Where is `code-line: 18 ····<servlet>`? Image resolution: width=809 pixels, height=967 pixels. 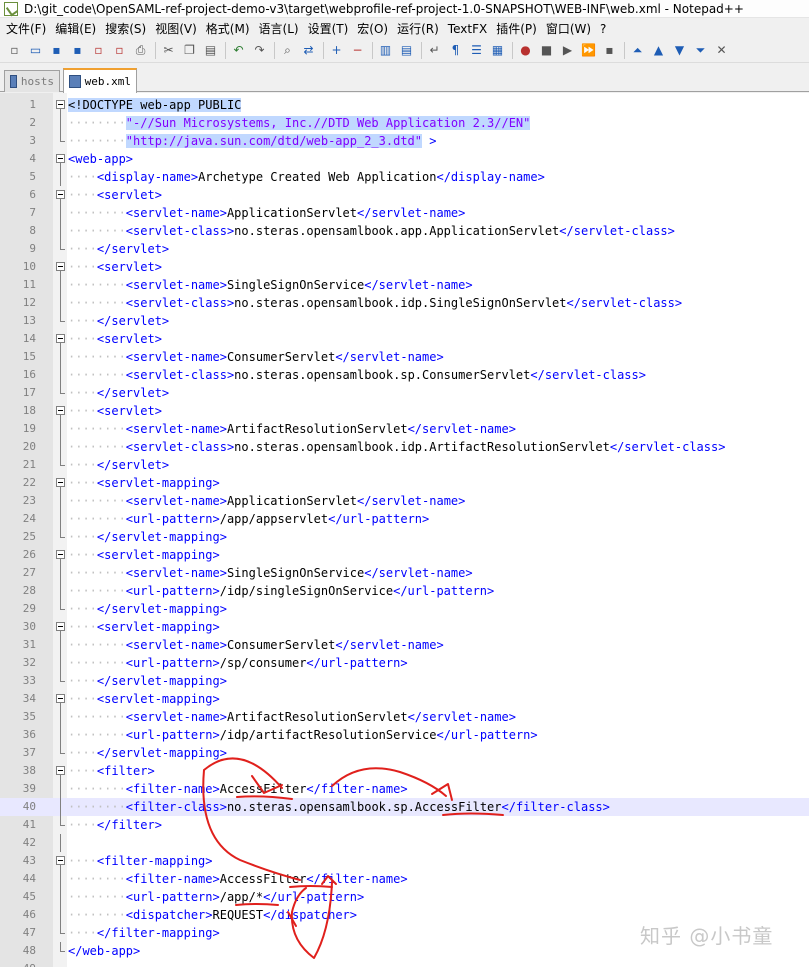 code-line: 18 ····<servlet> is located at coordinates (404, 411).